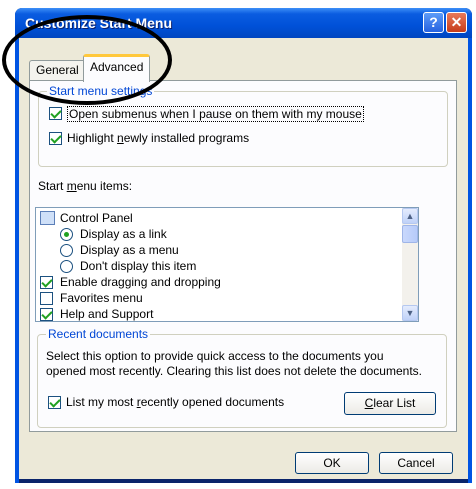 This screenshot has width=476, height=489. Describe the element at coordinates (98, 334) in the screenshot. I see `recent-documents-legend: Recent documents` at that location.